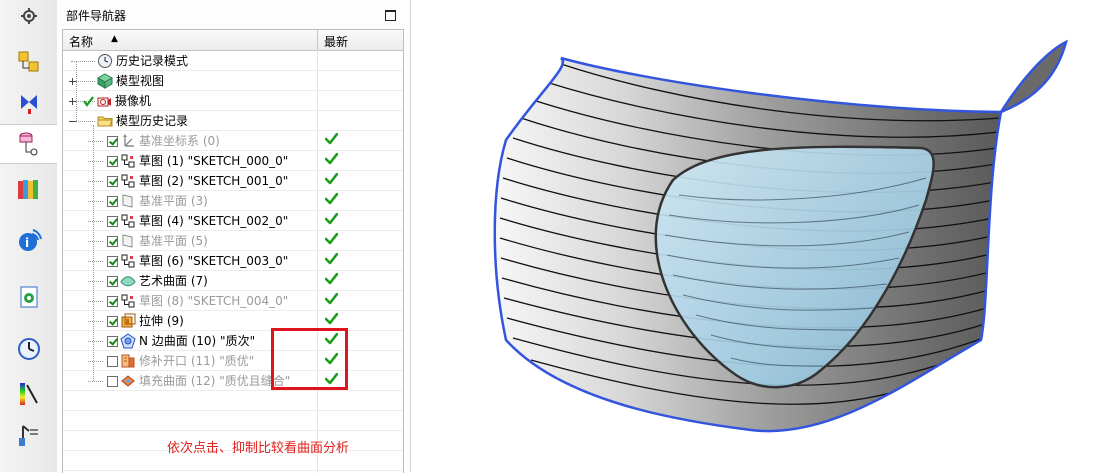 The height and width of the screenshot is (475, 1102). I want to click on tree-row: 草图 (2) "SKETCH_001_0", so click(233, 181).